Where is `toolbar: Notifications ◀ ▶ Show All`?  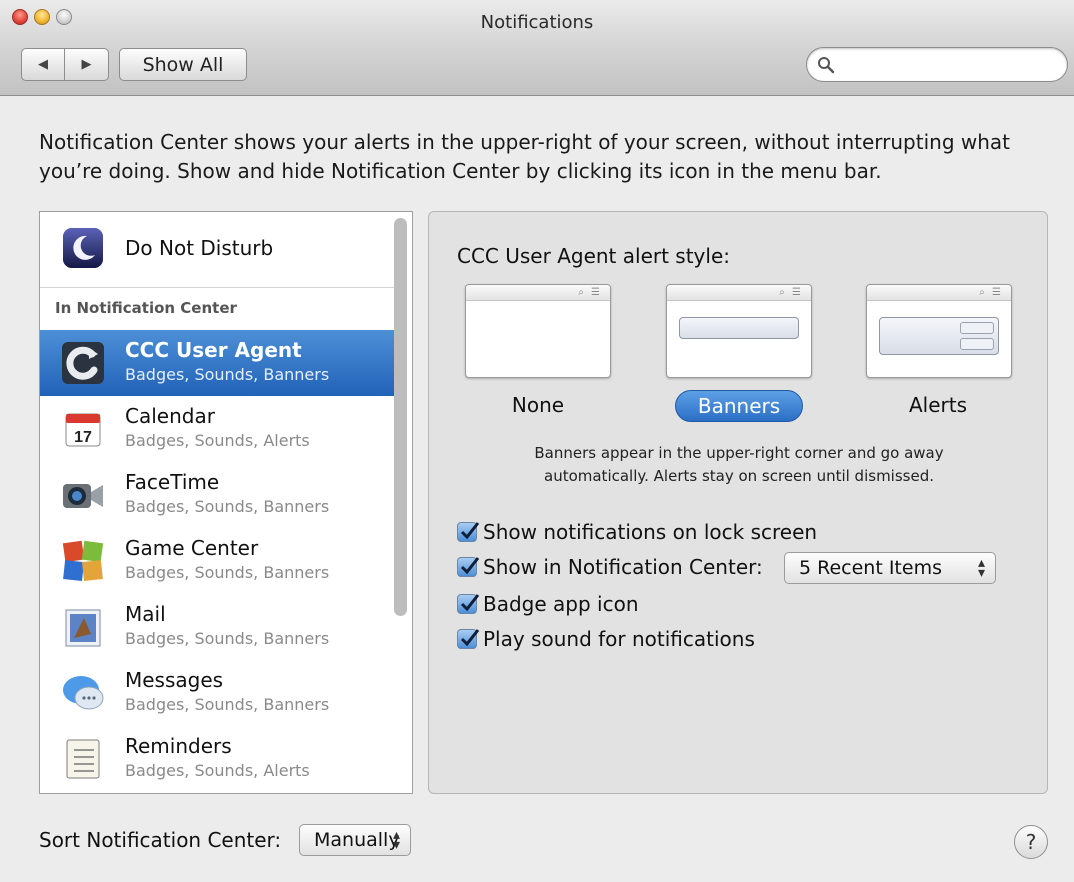 toolbar: Notifications ◀ ▶ Show All is located at coordinates (537, 48).